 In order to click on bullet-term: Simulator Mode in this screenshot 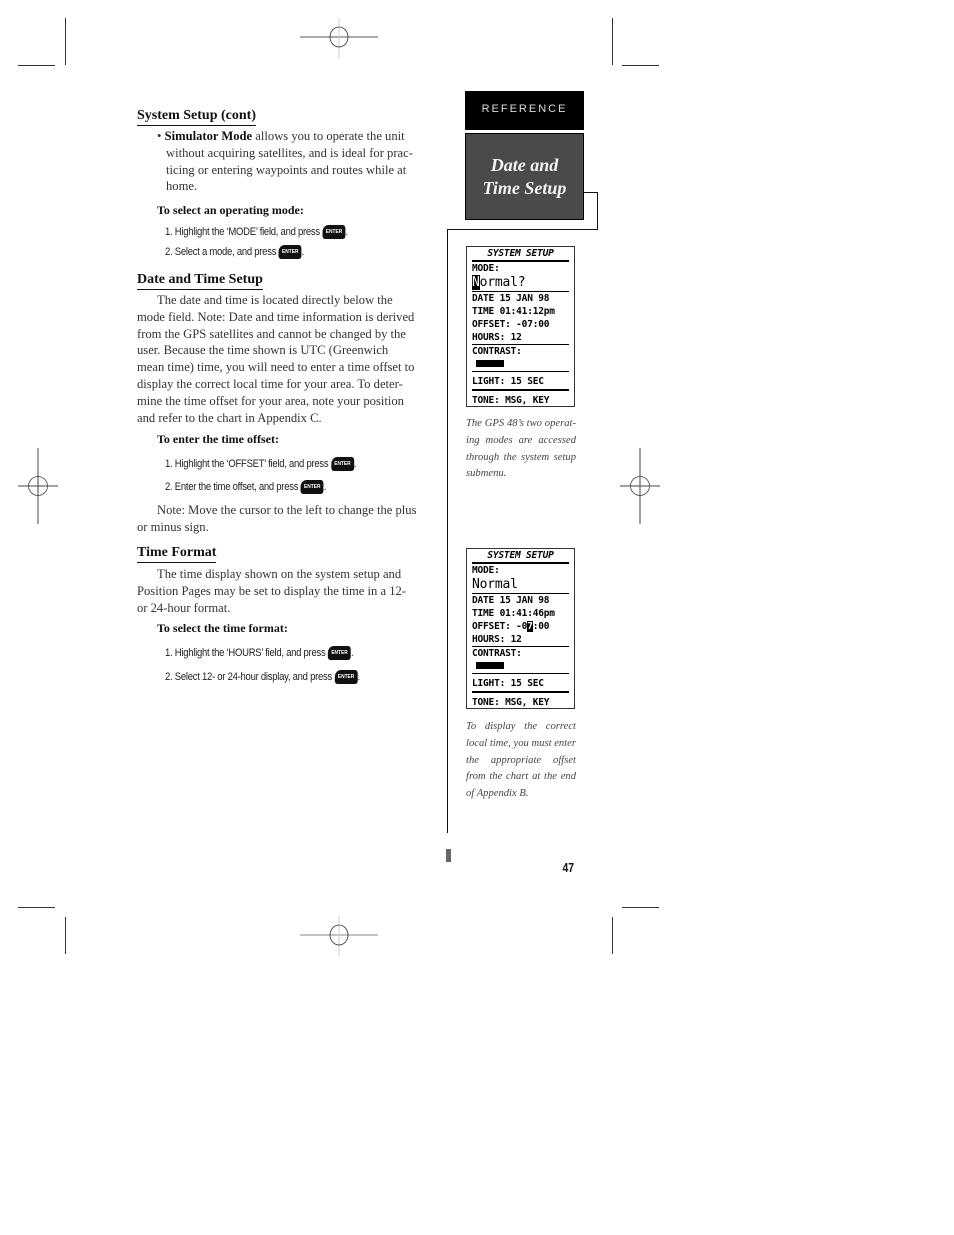, I will do `click(208, 136)`.